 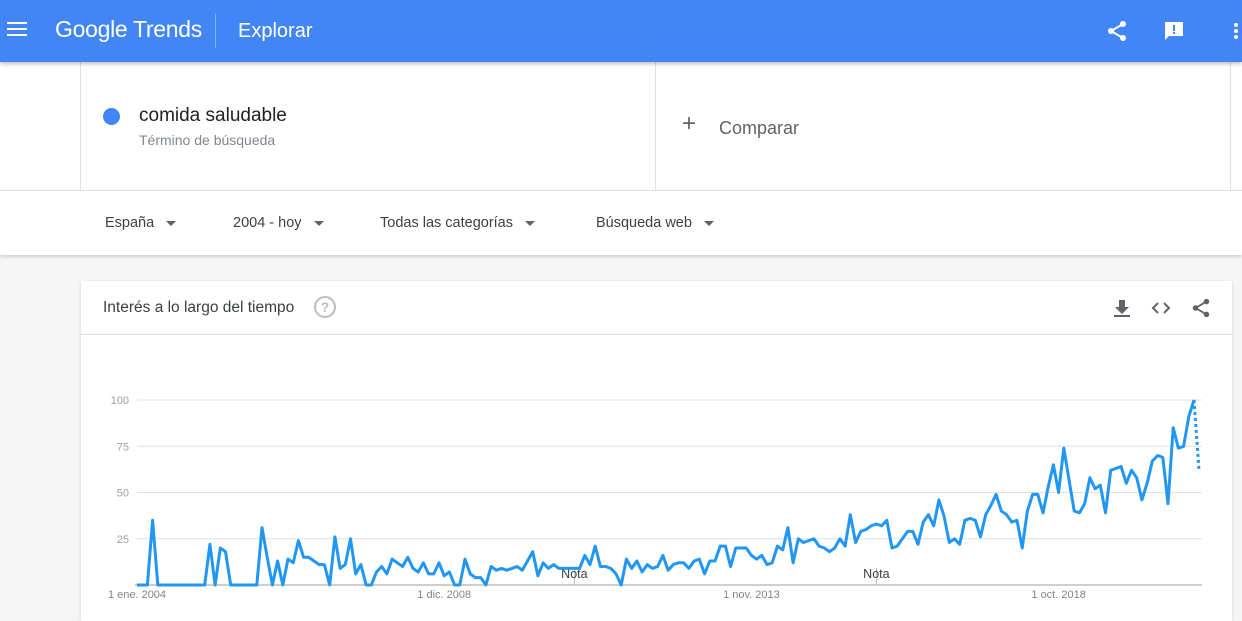 I want to click on compare-button: + Comparar, so click(x=943, y=126).